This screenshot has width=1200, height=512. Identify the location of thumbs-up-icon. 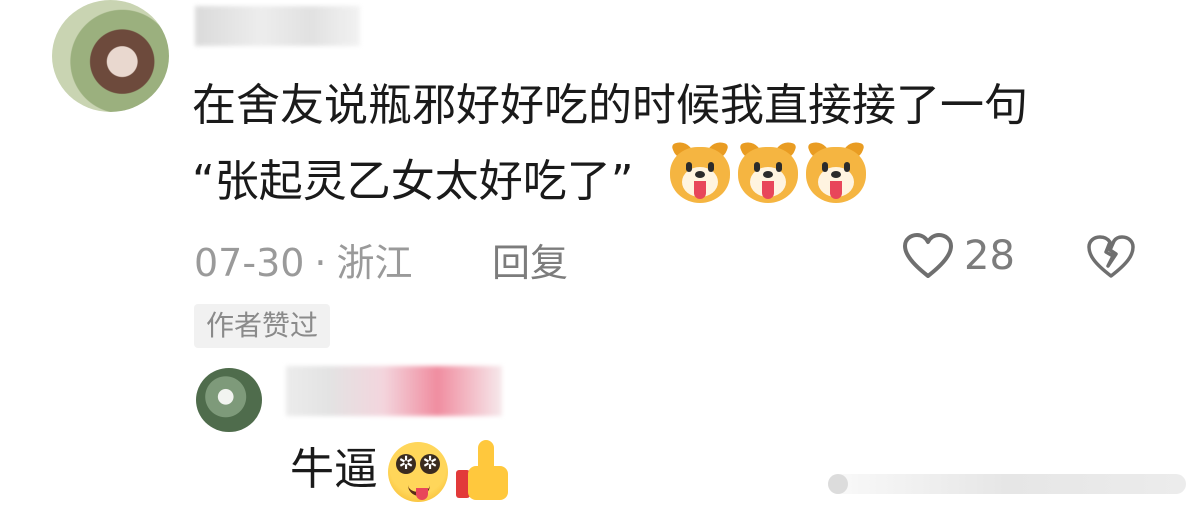
(484, 471).